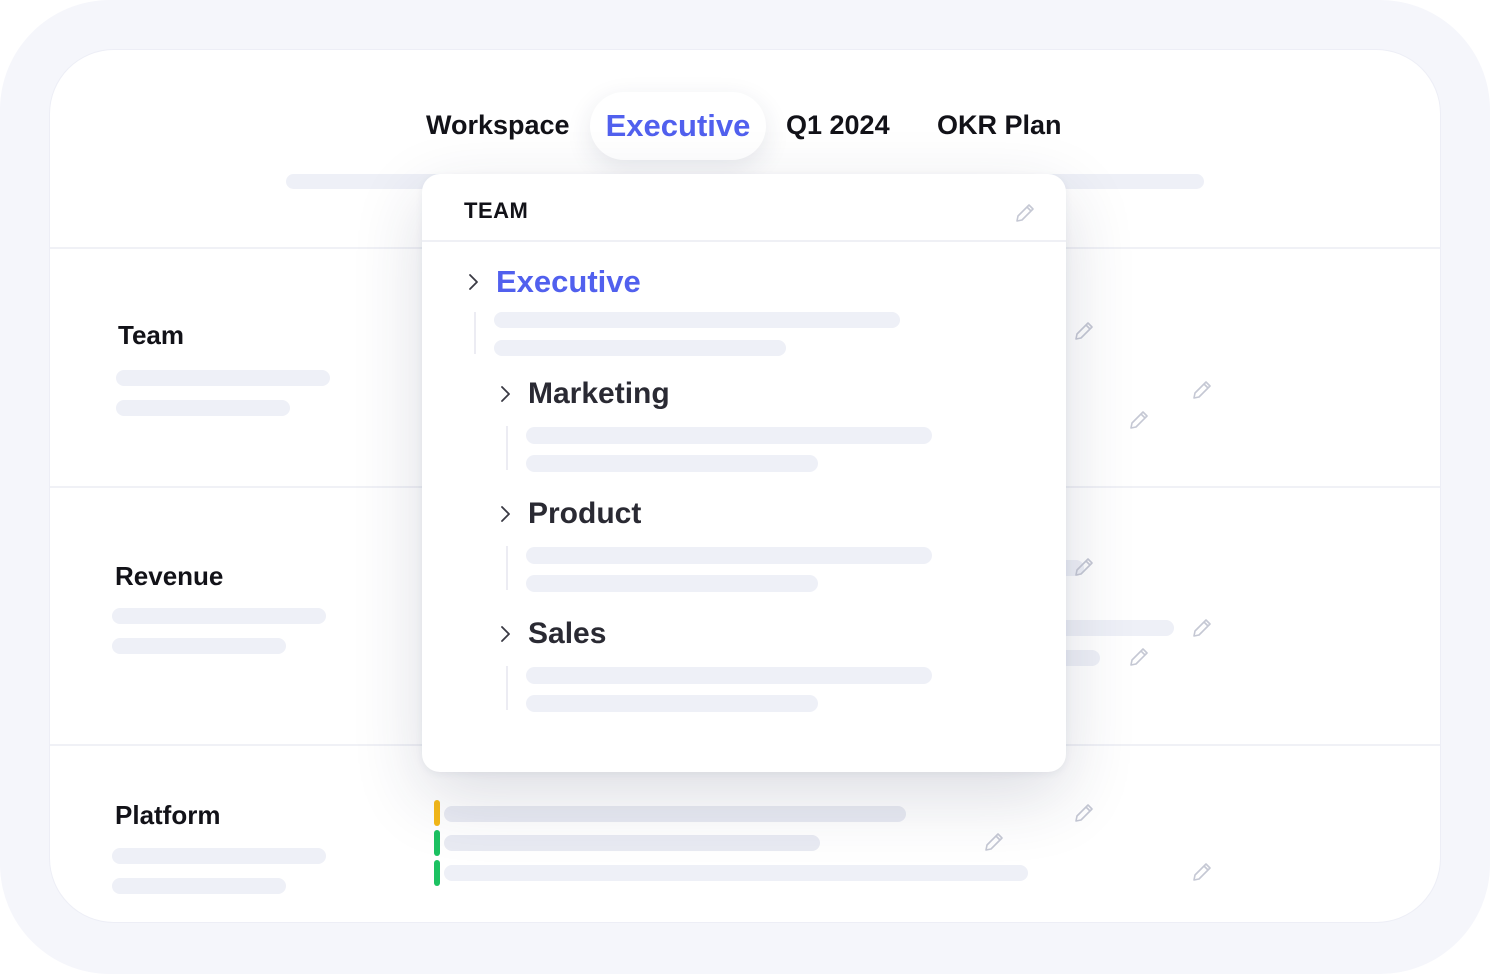 The image size is (1490, 974). What do you see at coordinates (838, 125) in the screenshot?
I see `tab-q1-2024: Q1 2024` at bounding box center [838, 125].